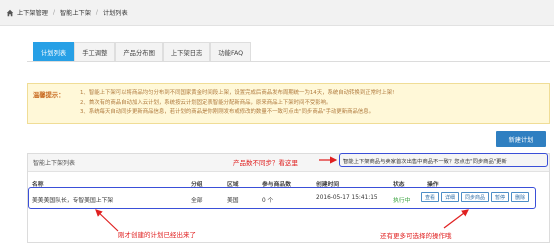 The height and width of the screenshot is (252, 554). I want to click on breadcrumb-item-listing-management: 上下架管理, so click(32, 12).